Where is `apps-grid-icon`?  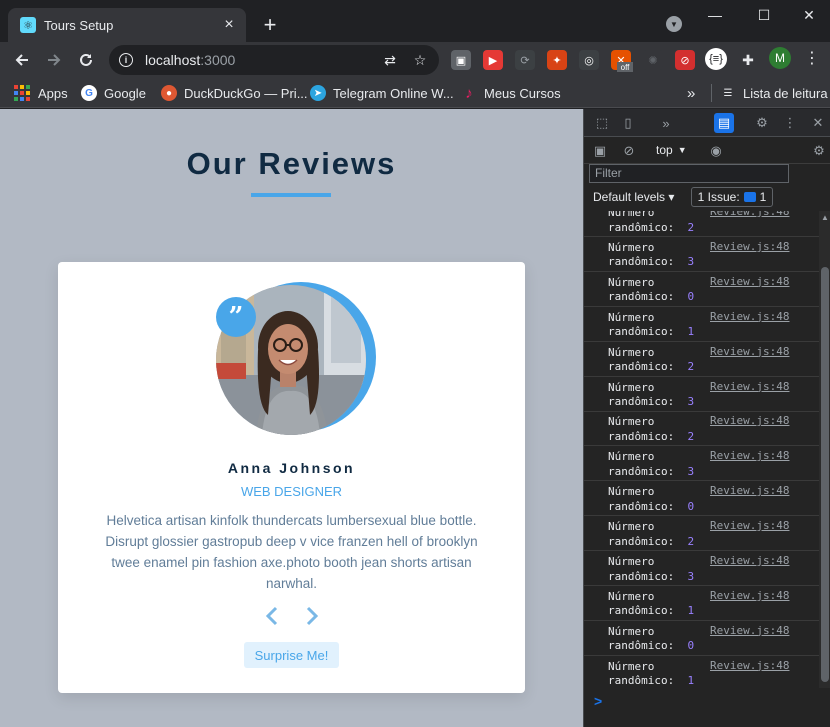 apps-grid-icon is located at coordinates (22, 93).